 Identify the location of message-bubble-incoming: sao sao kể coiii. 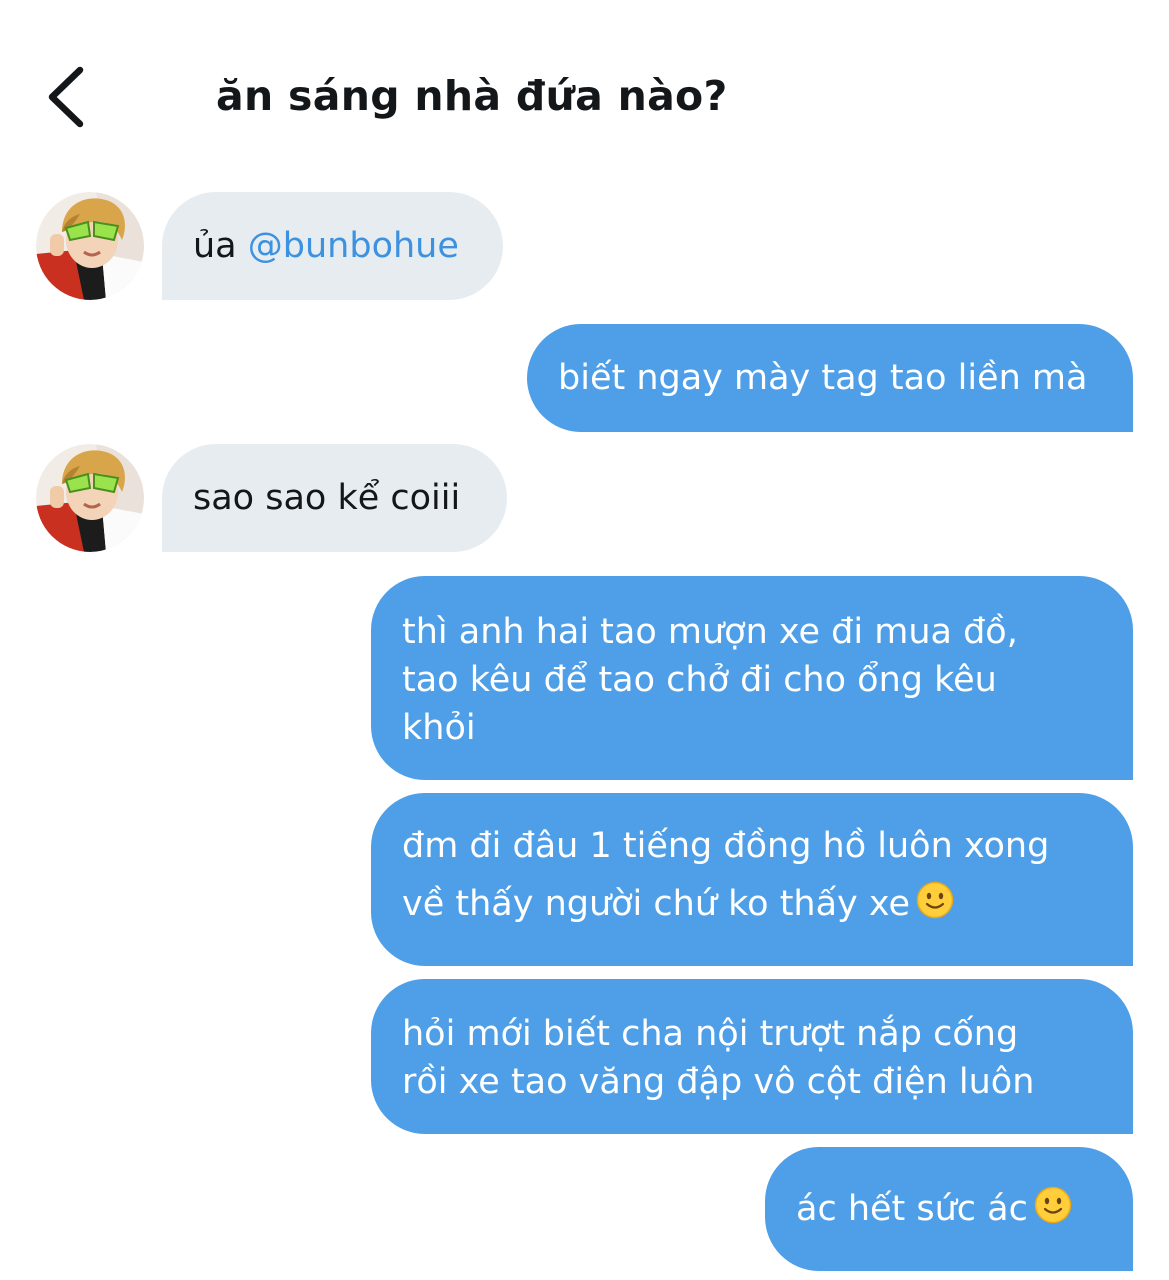
(334, 498).